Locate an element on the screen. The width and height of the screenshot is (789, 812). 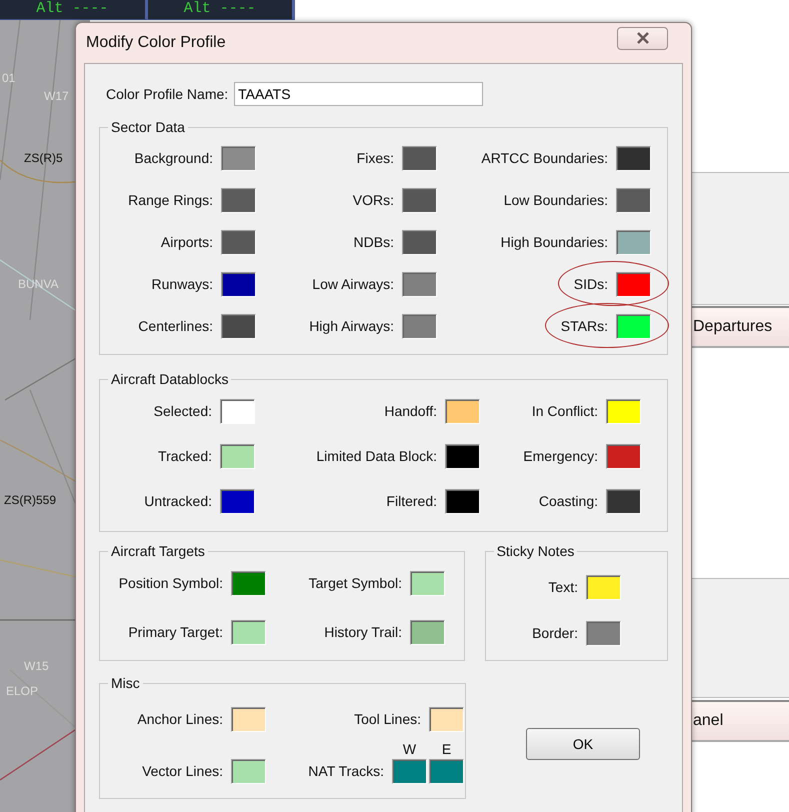
ok-button: OK is located at coordinates (583, 744).